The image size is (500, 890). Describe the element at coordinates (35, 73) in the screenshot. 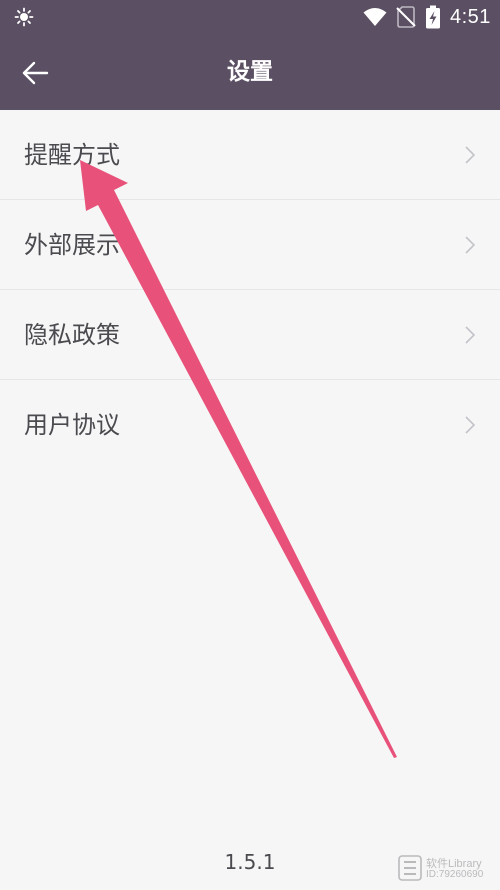

I see `arrow-left-icon` at that location.